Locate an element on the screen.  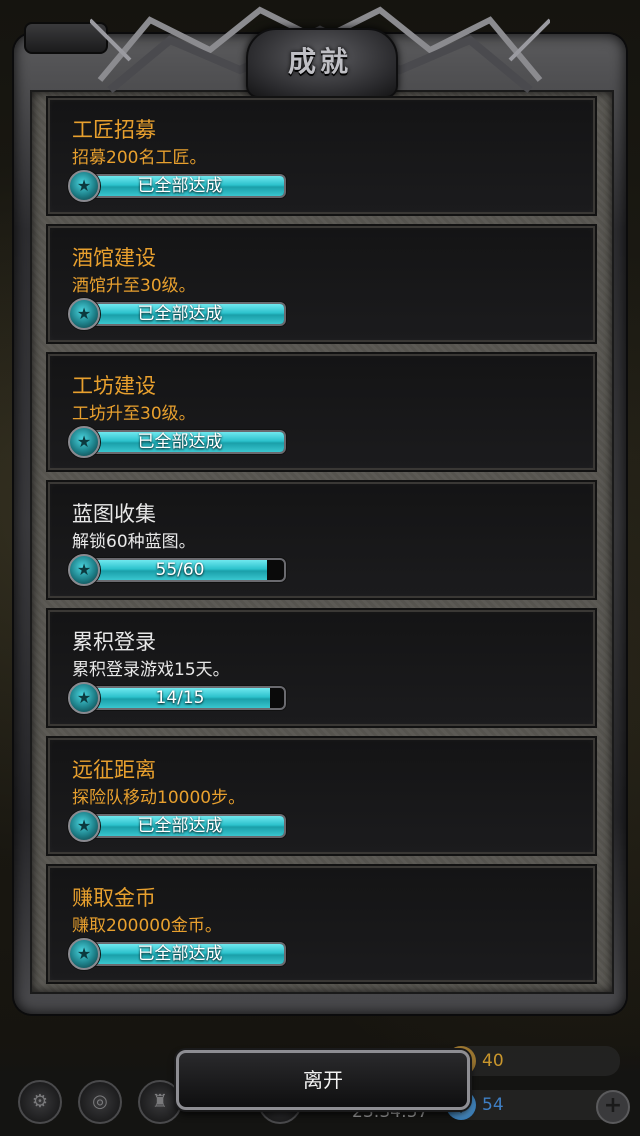
achievement-title: 远征距离 is located at coordinates (114, 770).